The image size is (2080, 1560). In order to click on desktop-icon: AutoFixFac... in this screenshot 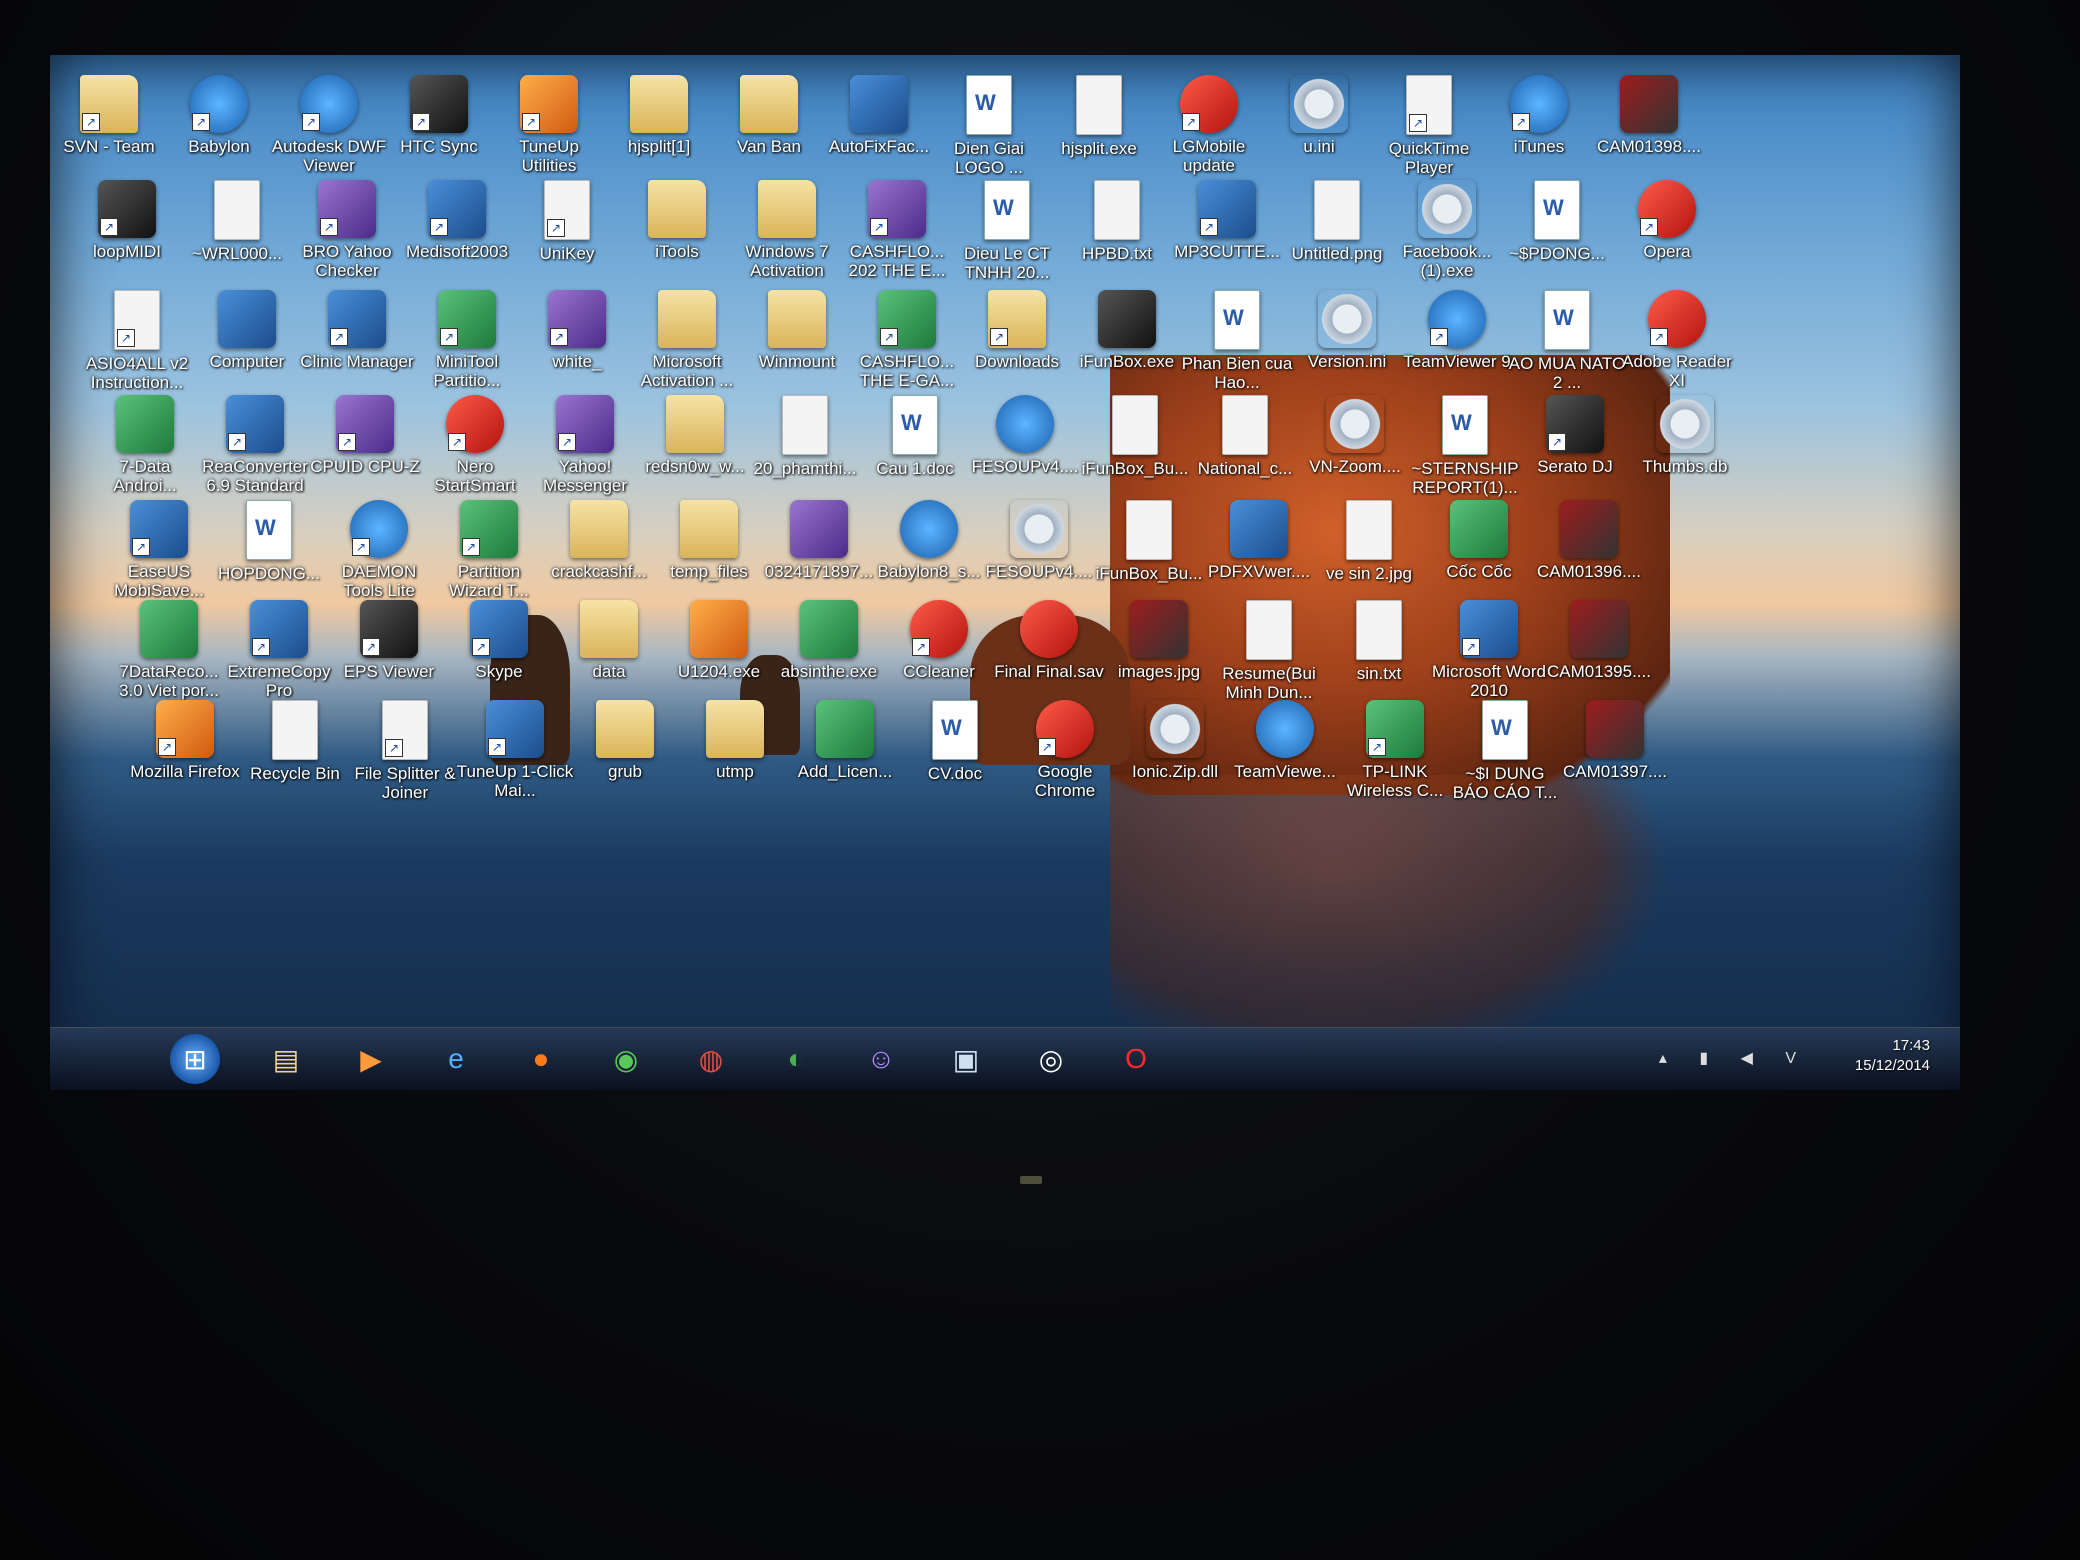, I will do `click(879, 115)`.